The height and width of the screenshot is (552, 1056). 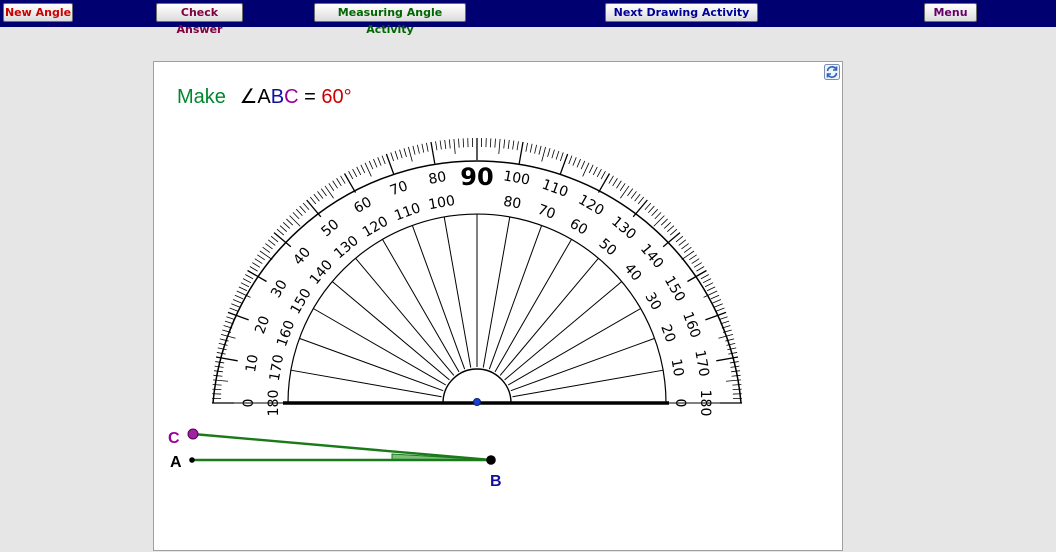 I want to click on protractor-center-label: 90, so click(x=476, y=177).